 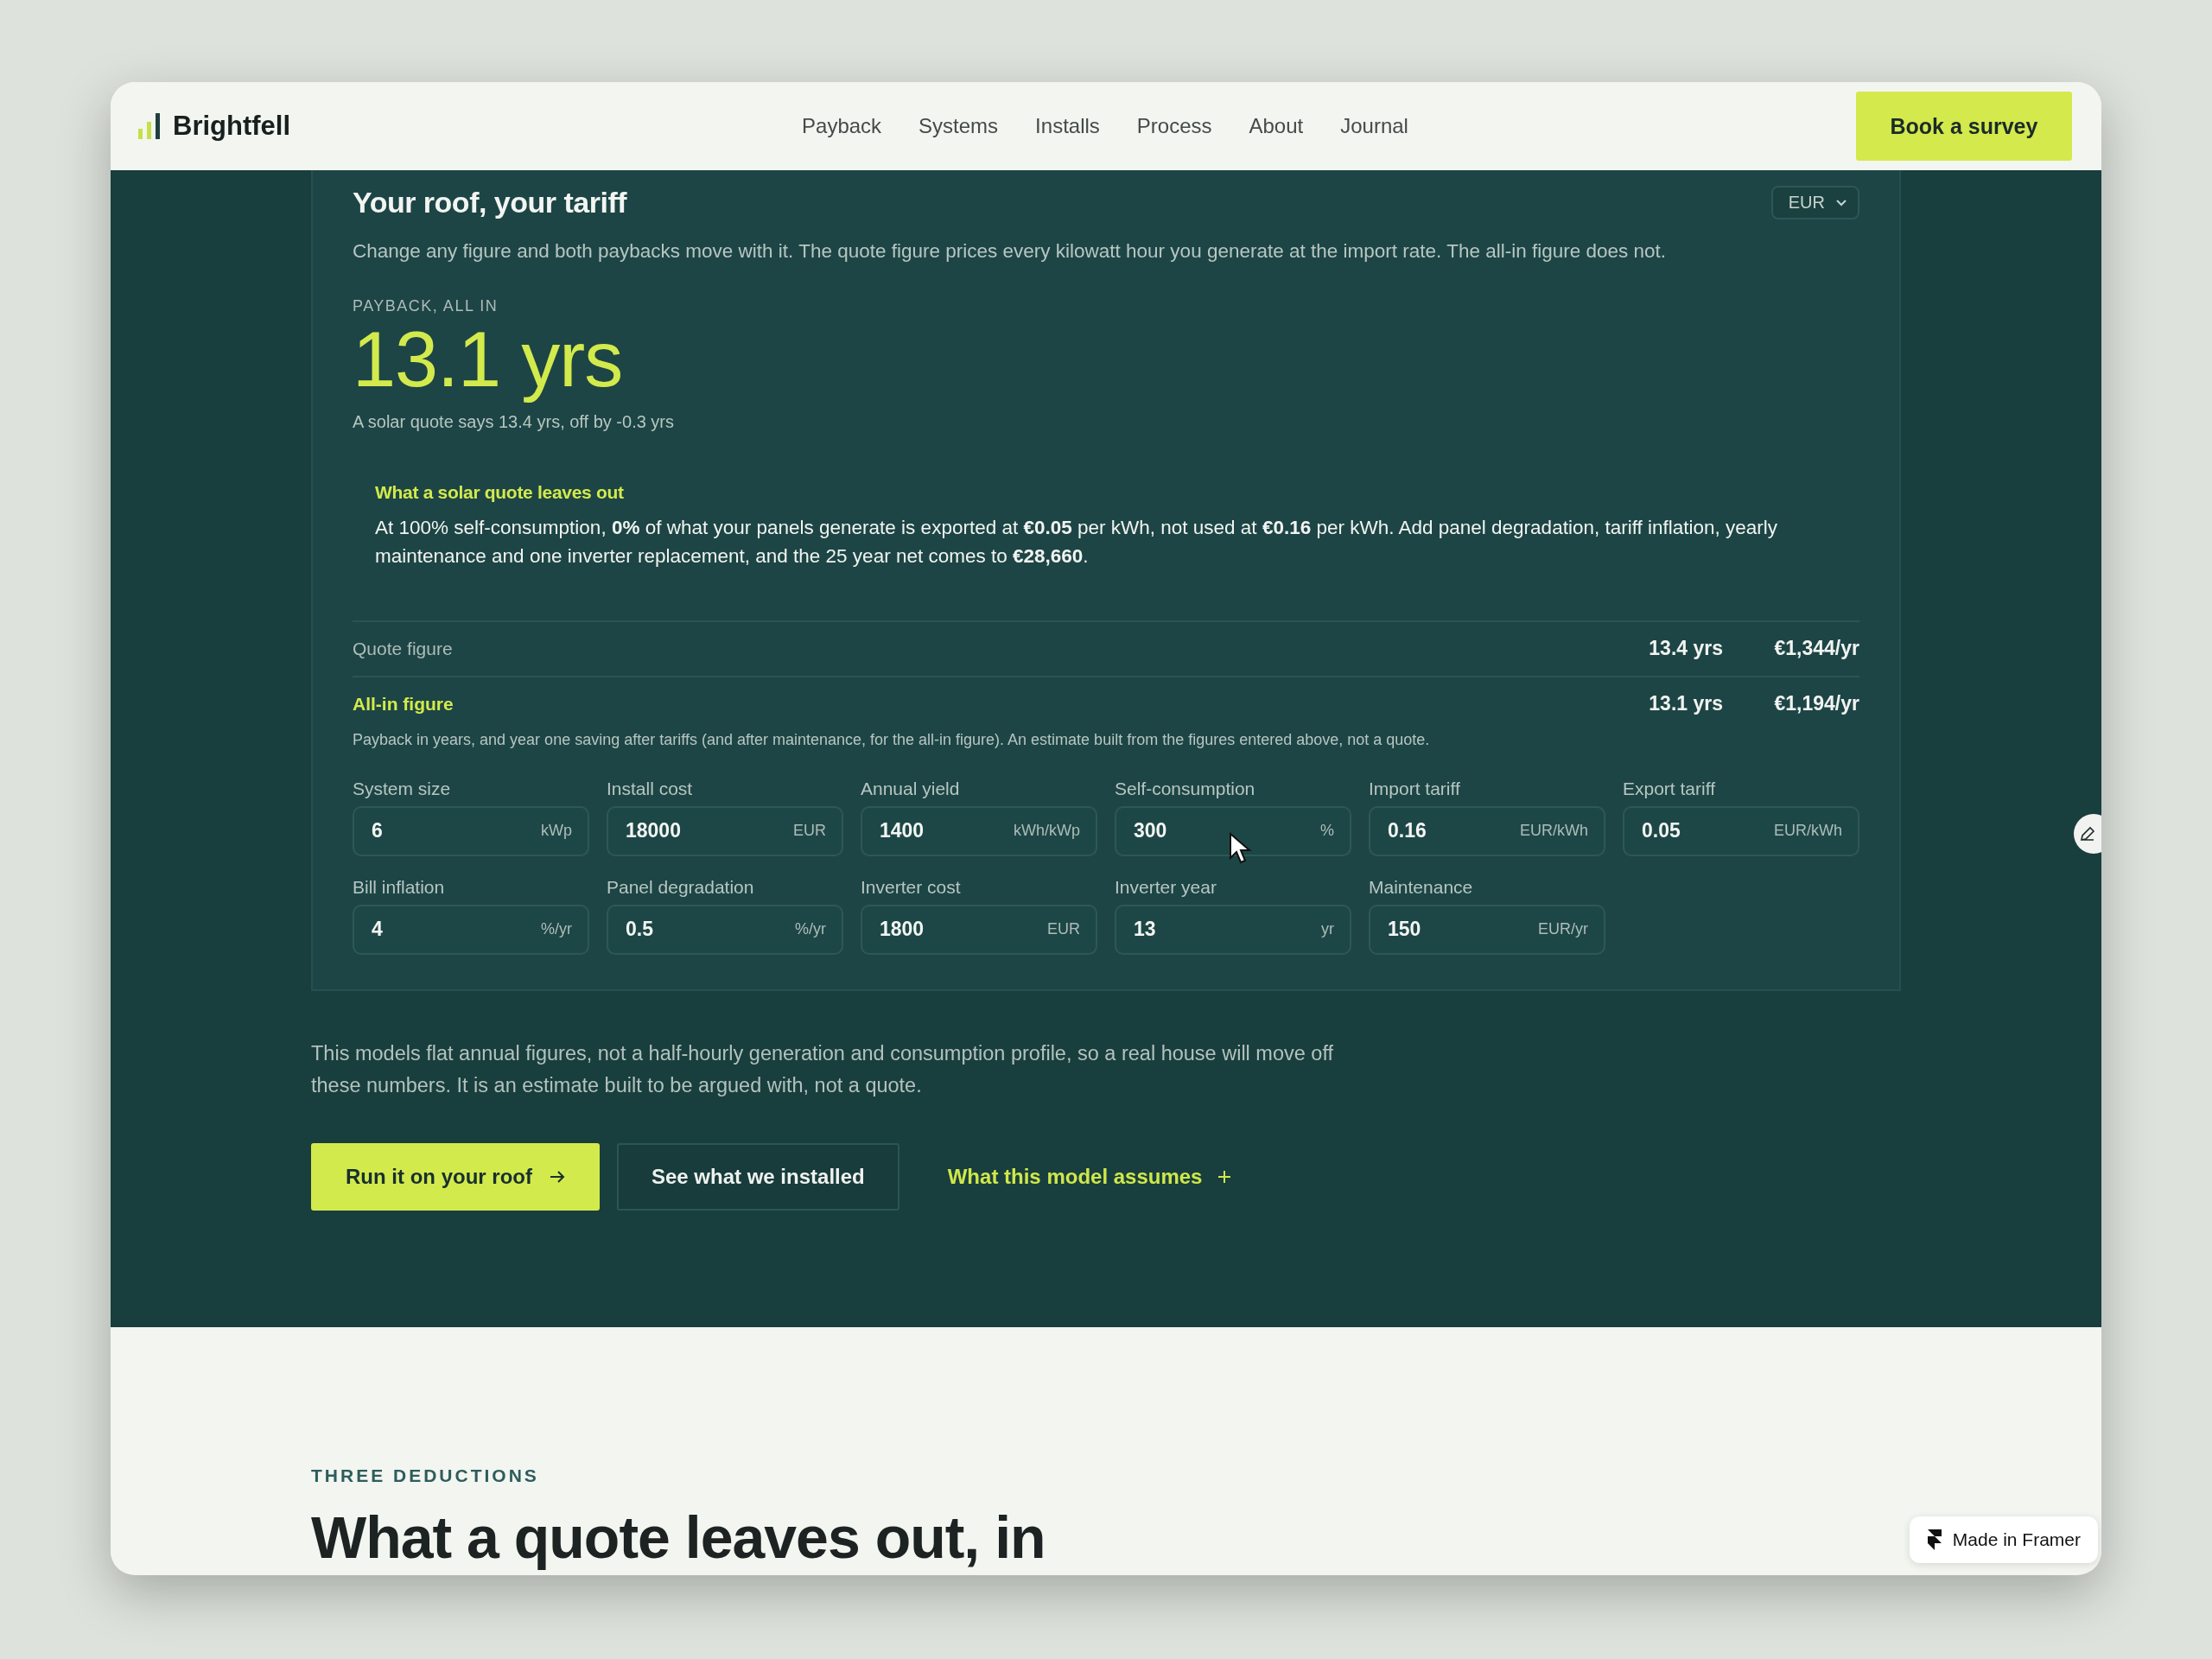 What do you see at coordinates (725, 929) in the screenshot?
I see `input-field: 0.5 %/yr` at bounding box center [725, 929].